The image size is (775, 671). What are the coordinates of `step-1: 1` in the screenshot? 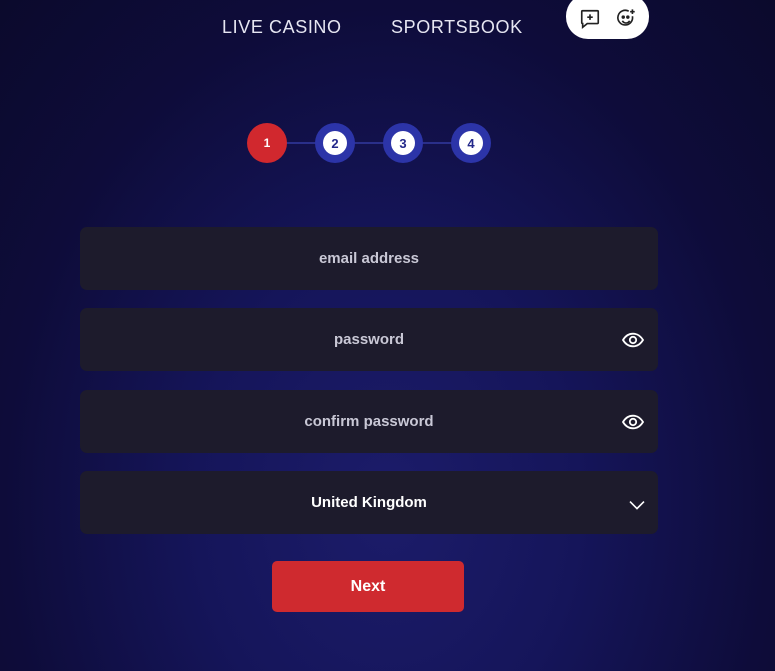 It's located at (267, 143).